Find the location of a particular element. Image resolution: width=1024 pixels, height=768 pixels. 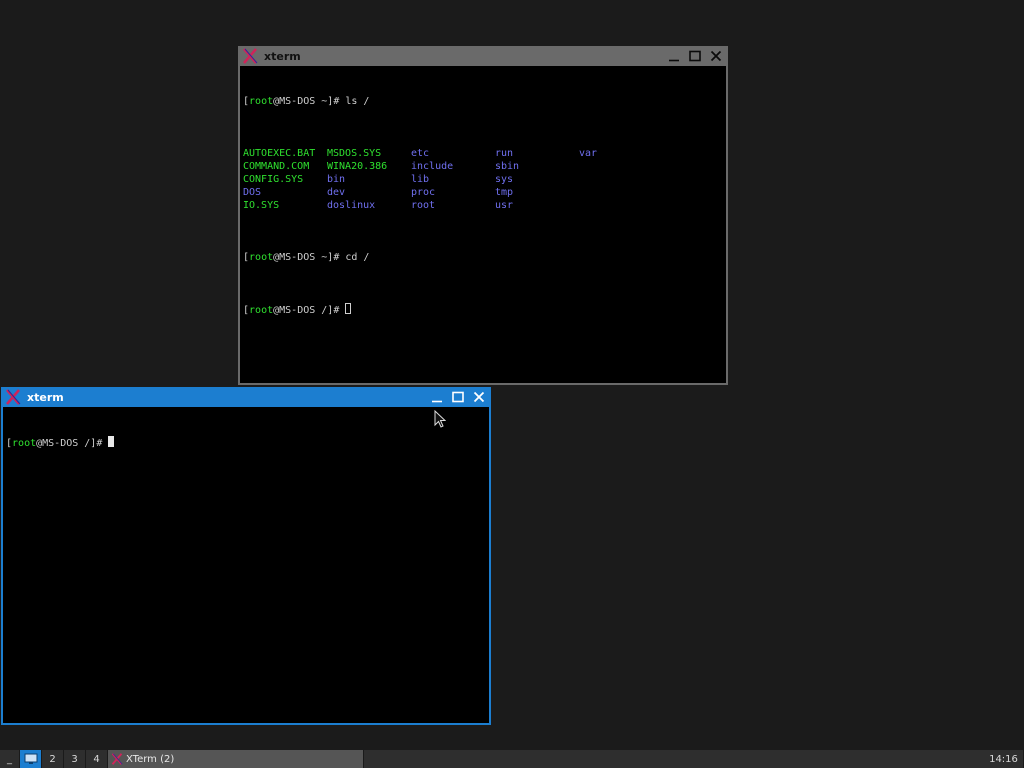

clock: 14:16 is located at coordinates (1004, 759).